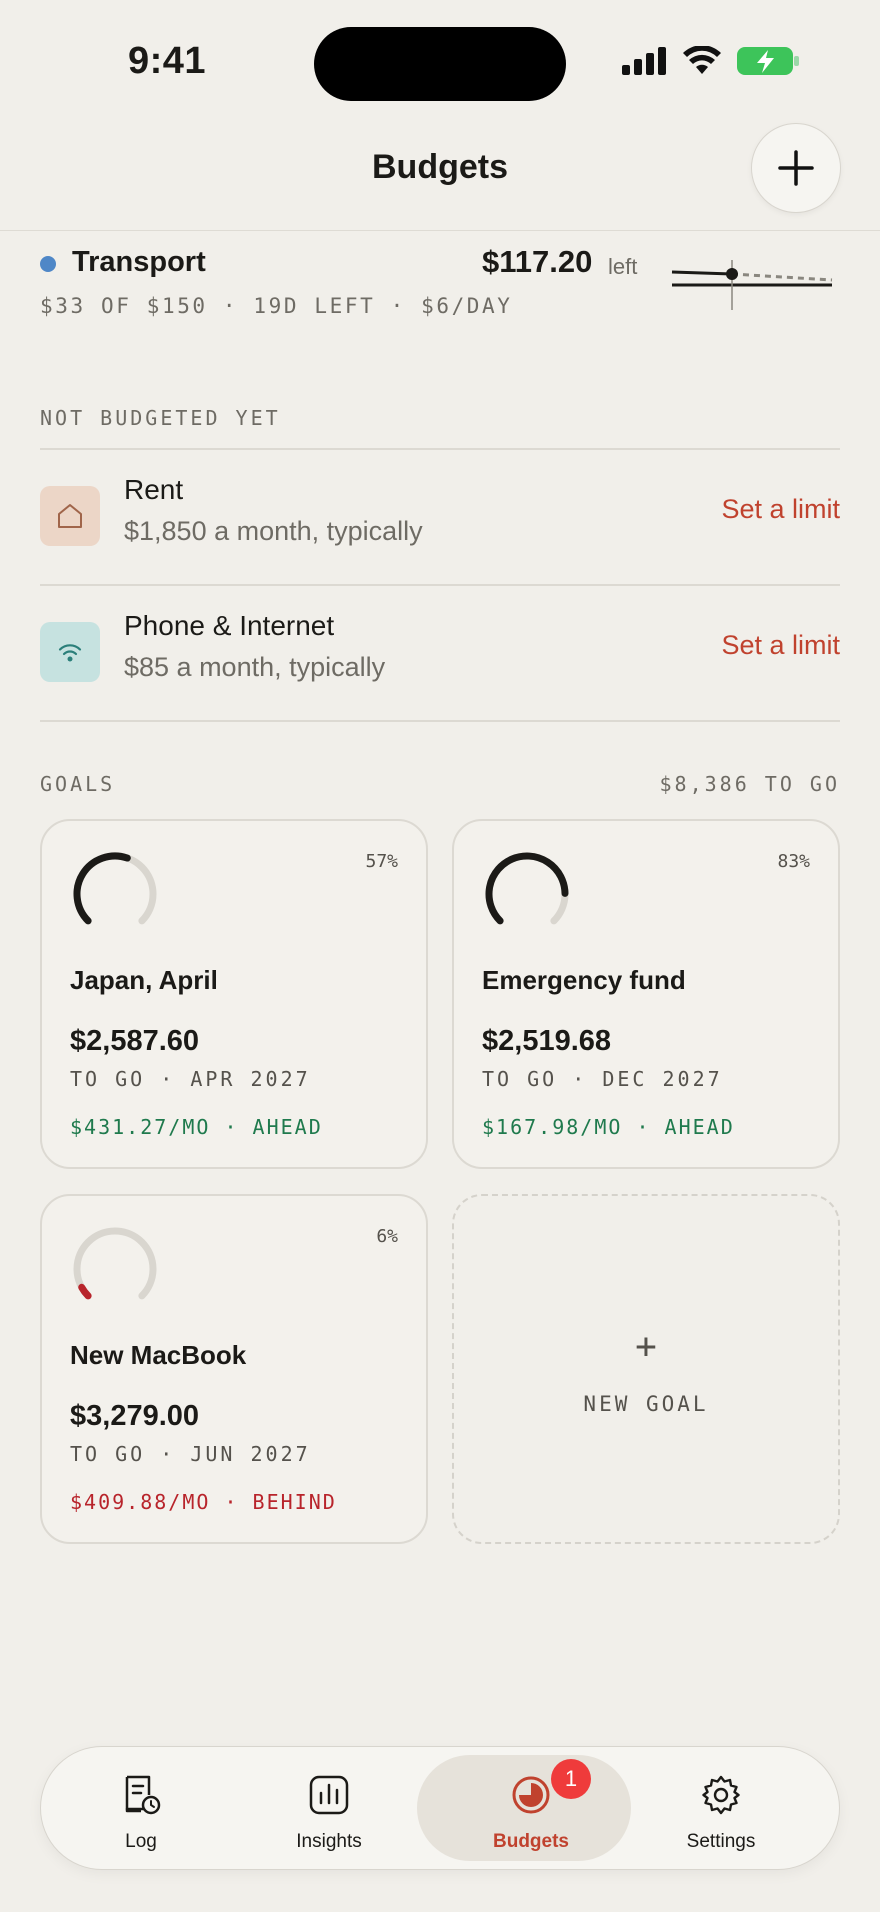  What do you see at coordinates (608, 1127) in the screenshot?
I see `goal-monthly-rate: $167.98/MO · AHEAD` at bounding box center [608, 1127].